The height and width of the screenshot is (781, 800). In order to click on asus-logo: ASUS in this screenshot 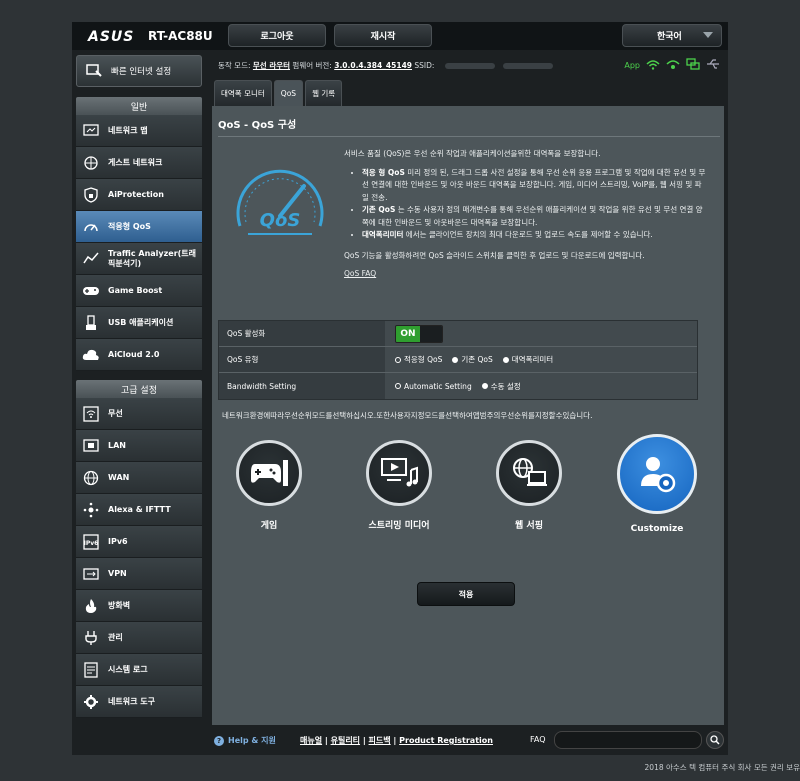, I will do `click(111, 37)`.